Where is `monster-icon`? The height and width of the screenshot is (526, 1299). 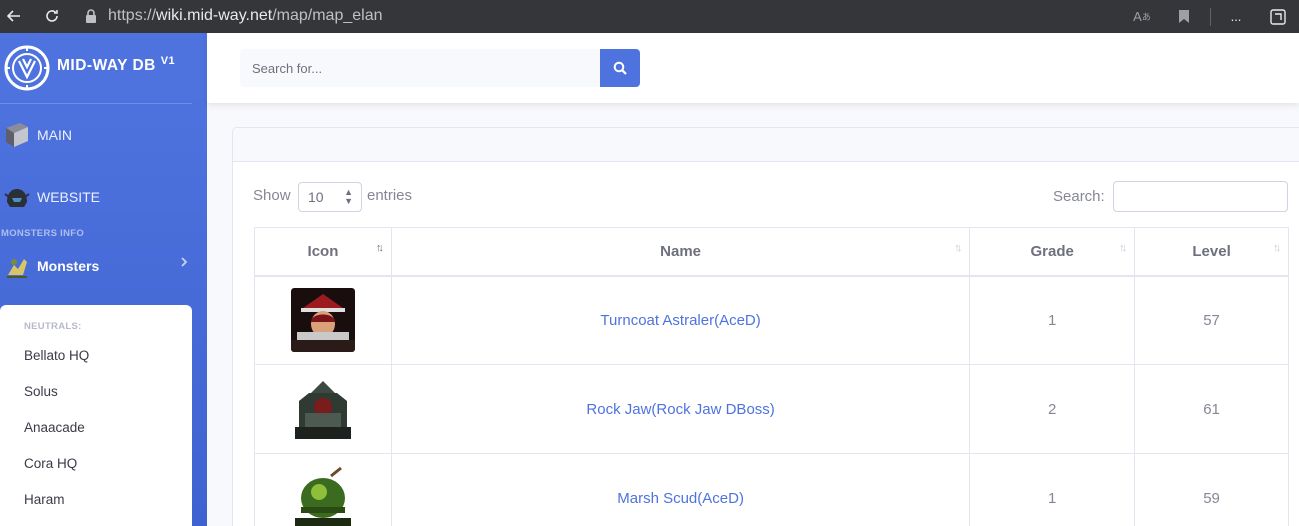
monster-icon is located at coordinates (17, 266).